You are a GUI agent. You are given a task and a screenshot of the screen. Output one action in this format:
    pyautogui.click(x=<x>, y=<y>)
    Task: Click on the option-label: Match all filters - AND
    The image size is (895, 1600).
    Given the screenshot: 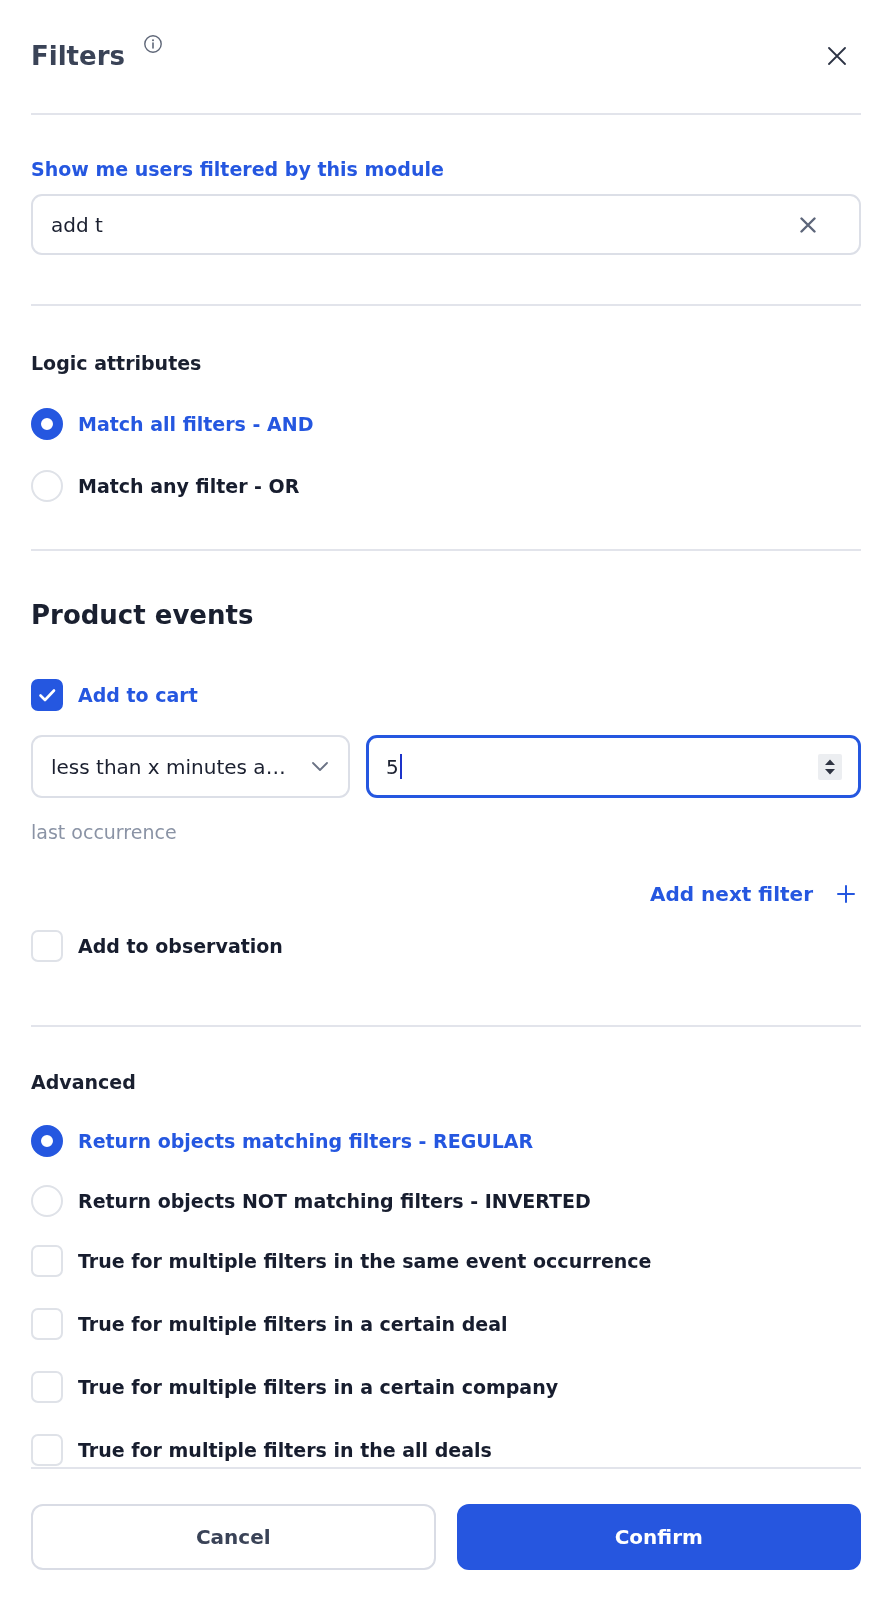 What is the action you would take?
    pyautogui.click(x=196, y=424)
    